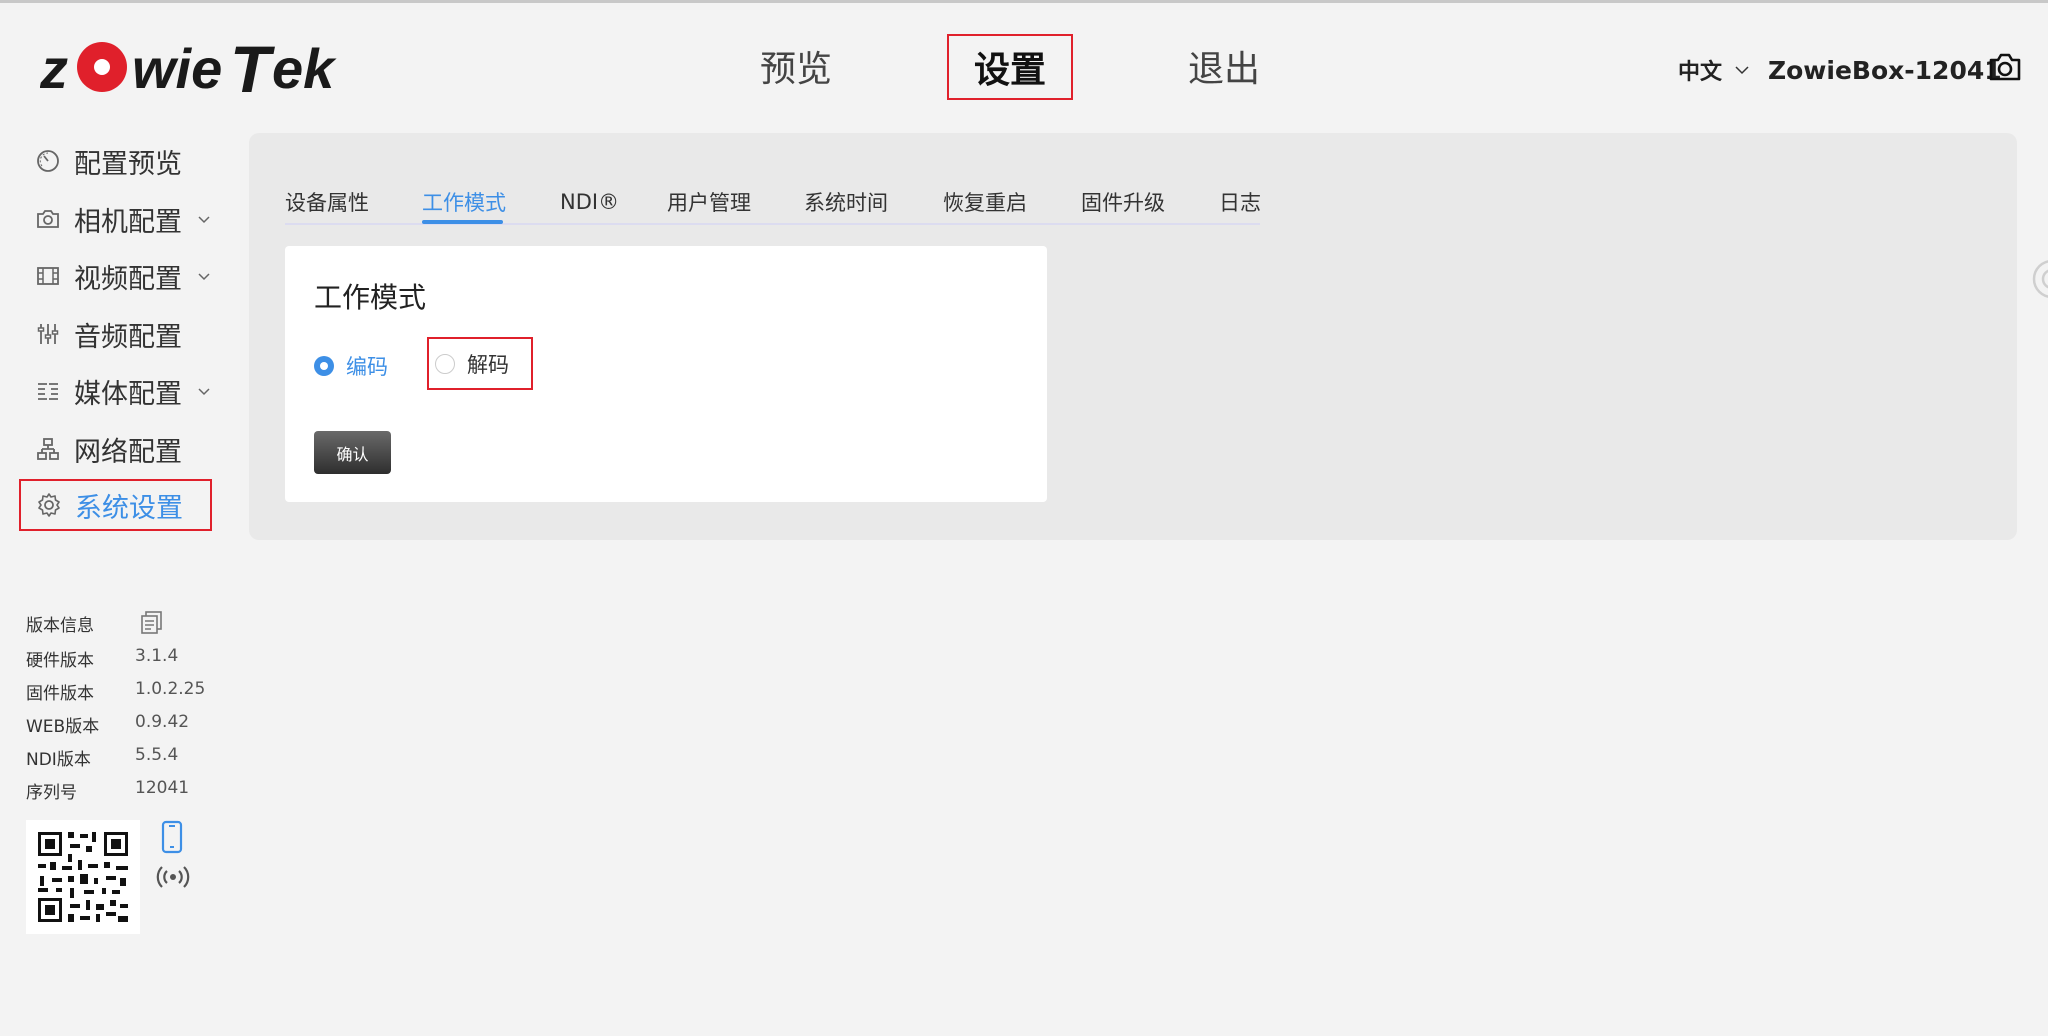 The height and width of the screenshot is (1036, 2048). I want to click on version-key: 固件版本, so click(60, 694).